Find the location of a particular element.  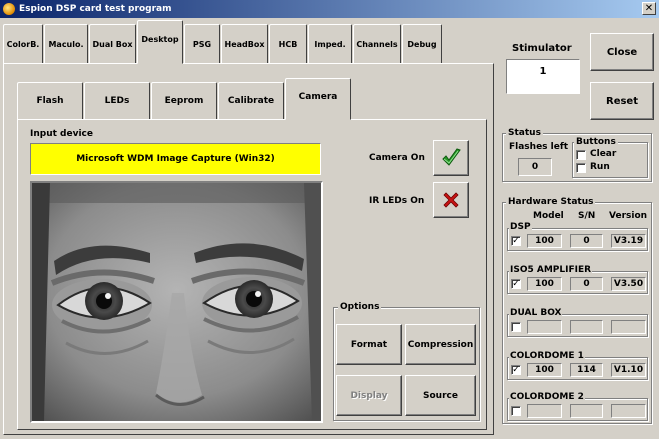

ir-leds-label: IR LEDs On is located at coordinates (397, 201).